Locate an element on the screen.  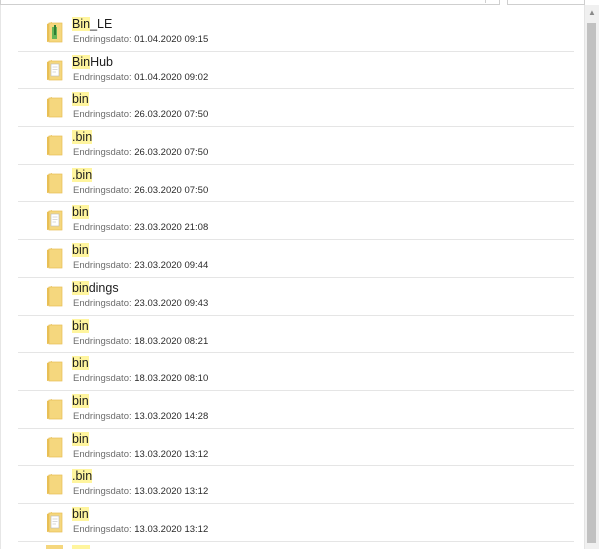
modified-date: Endringsdato: 23.03.2020 09:43 is located at coordinates (140, 304).